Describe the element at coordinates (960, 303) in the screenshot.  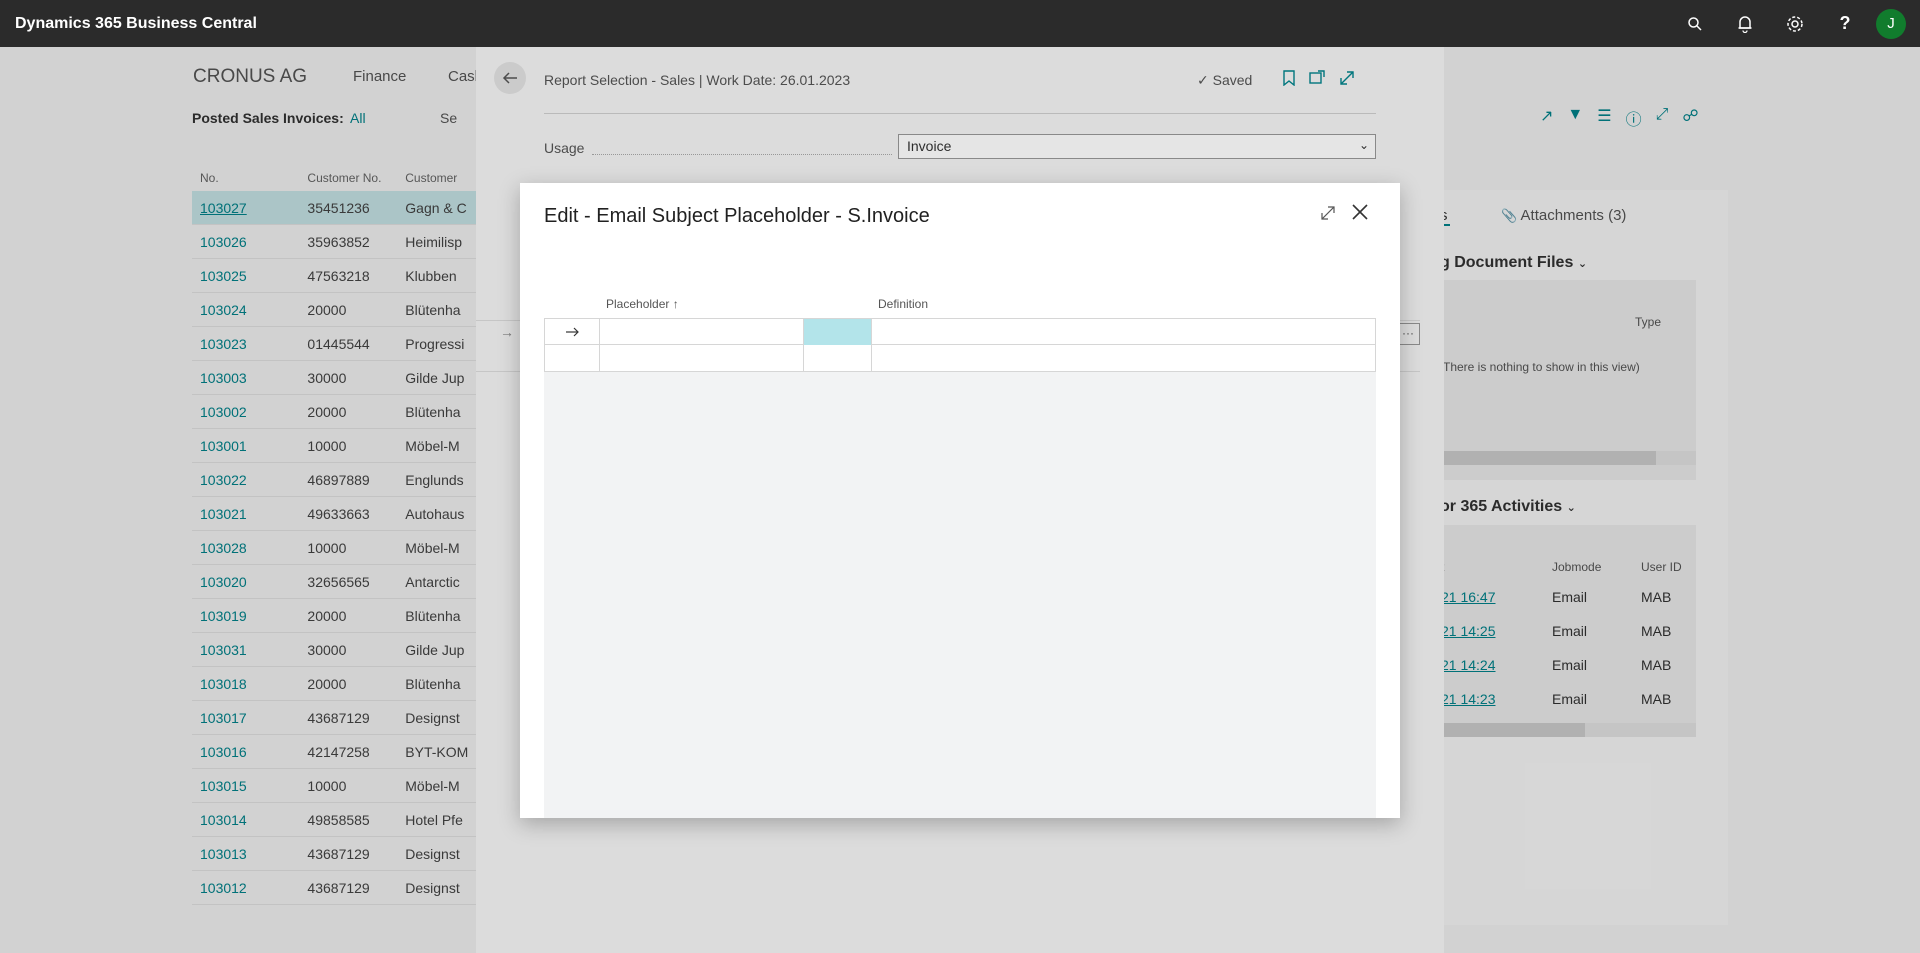
I see `grid-header: Placeholder ↑ Definition` at that location.